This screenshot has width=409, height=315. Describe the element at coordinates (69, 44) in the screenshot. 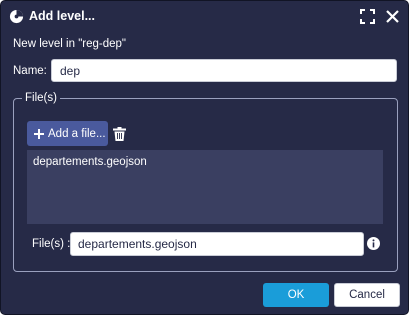

I see `dialog-subtitle: New level in "reg-dep"` at that location.